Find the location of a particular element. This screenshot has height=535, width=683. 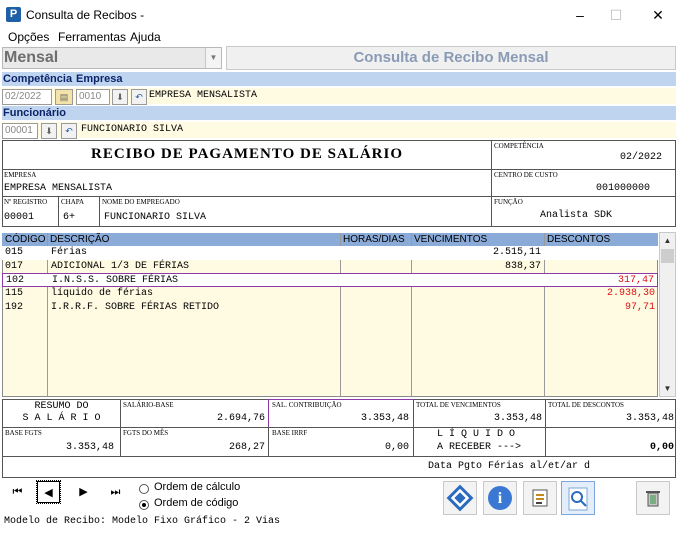

document-export-icon is located at coordinates (540, 498).